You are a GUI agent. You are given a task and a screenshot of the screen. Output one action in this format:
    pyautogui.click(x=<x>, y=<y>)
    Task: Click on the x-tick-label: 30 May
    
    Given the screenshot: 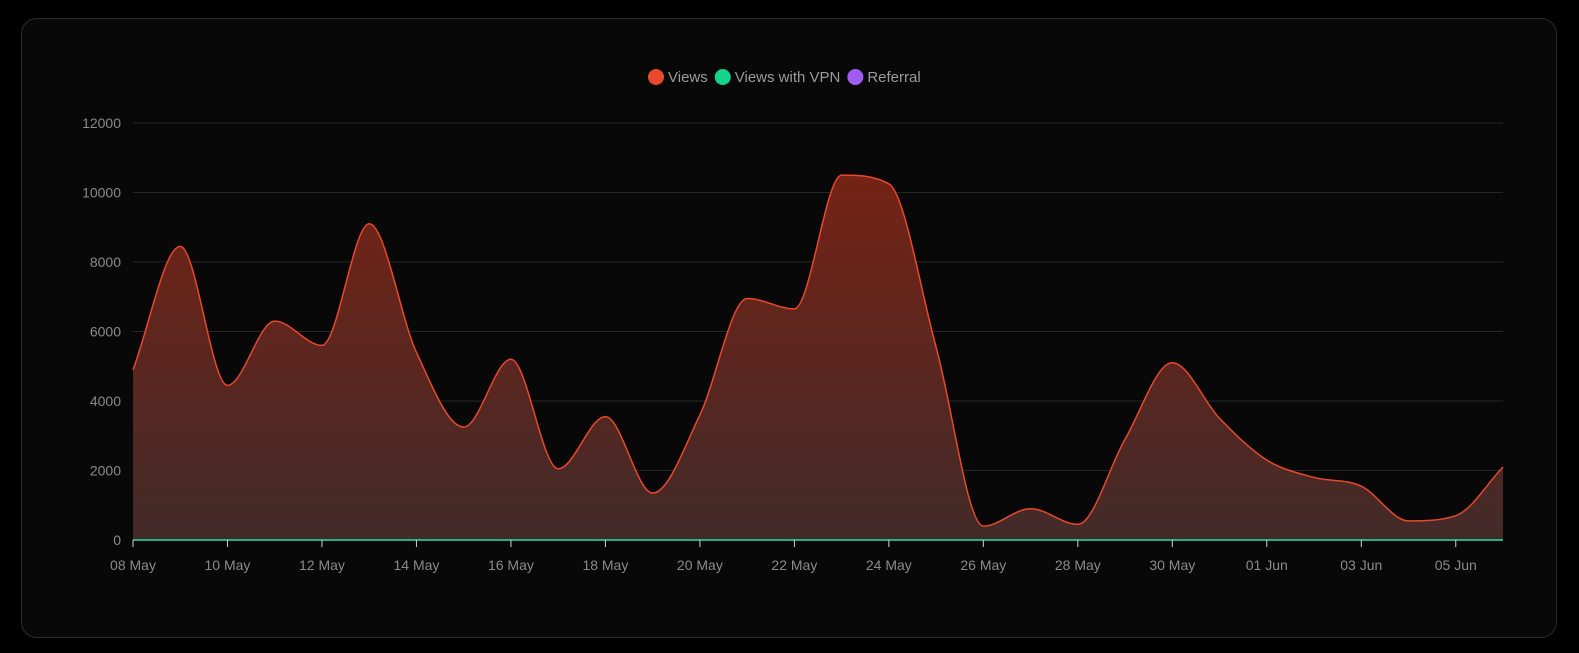 What is the action you would take?
    pyautogui.click(x=1172, y=565)
    